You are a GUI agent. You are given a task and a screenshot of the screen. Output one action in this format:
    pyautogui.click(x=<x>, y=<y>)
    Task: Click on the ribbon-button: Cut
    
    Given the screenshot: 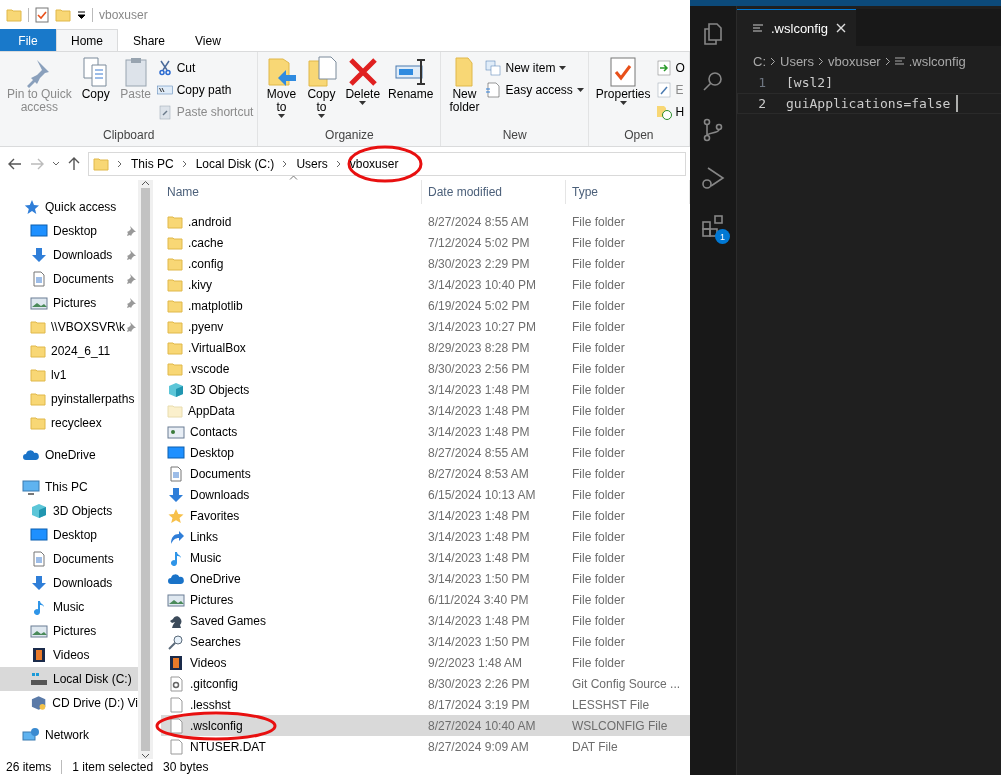 What is the action you would take?
    pyautogui.click(x=205, y=68)
    